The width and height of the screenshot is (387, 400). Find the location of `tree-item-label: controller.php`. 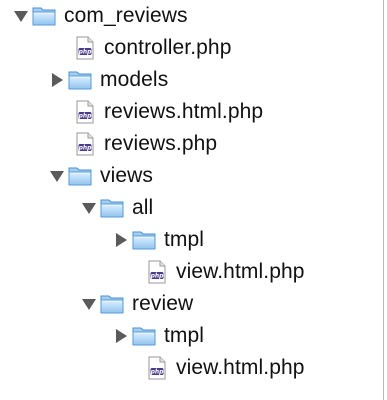

tree-item-label: controller.php is located at coordinates (168, 47).